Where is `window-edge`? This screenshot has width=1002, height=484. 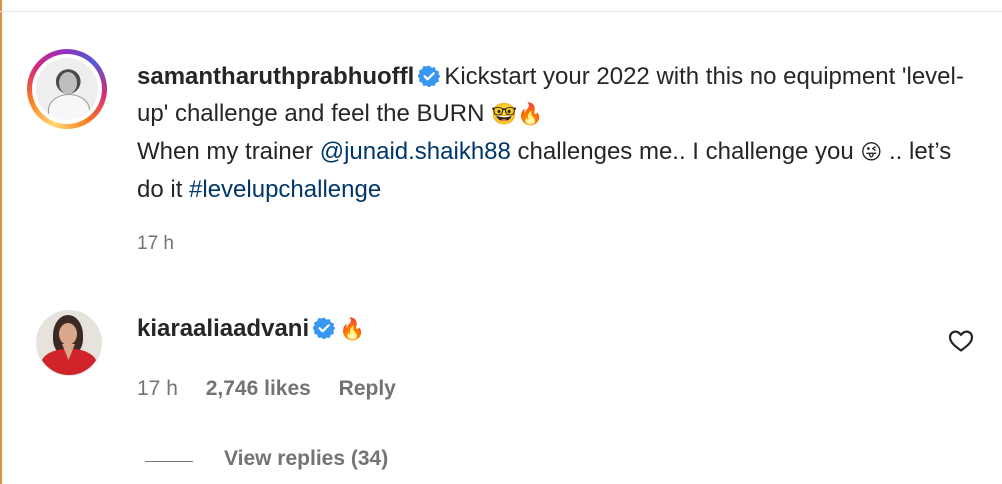
window-edge is located at coordinates (1, 242).